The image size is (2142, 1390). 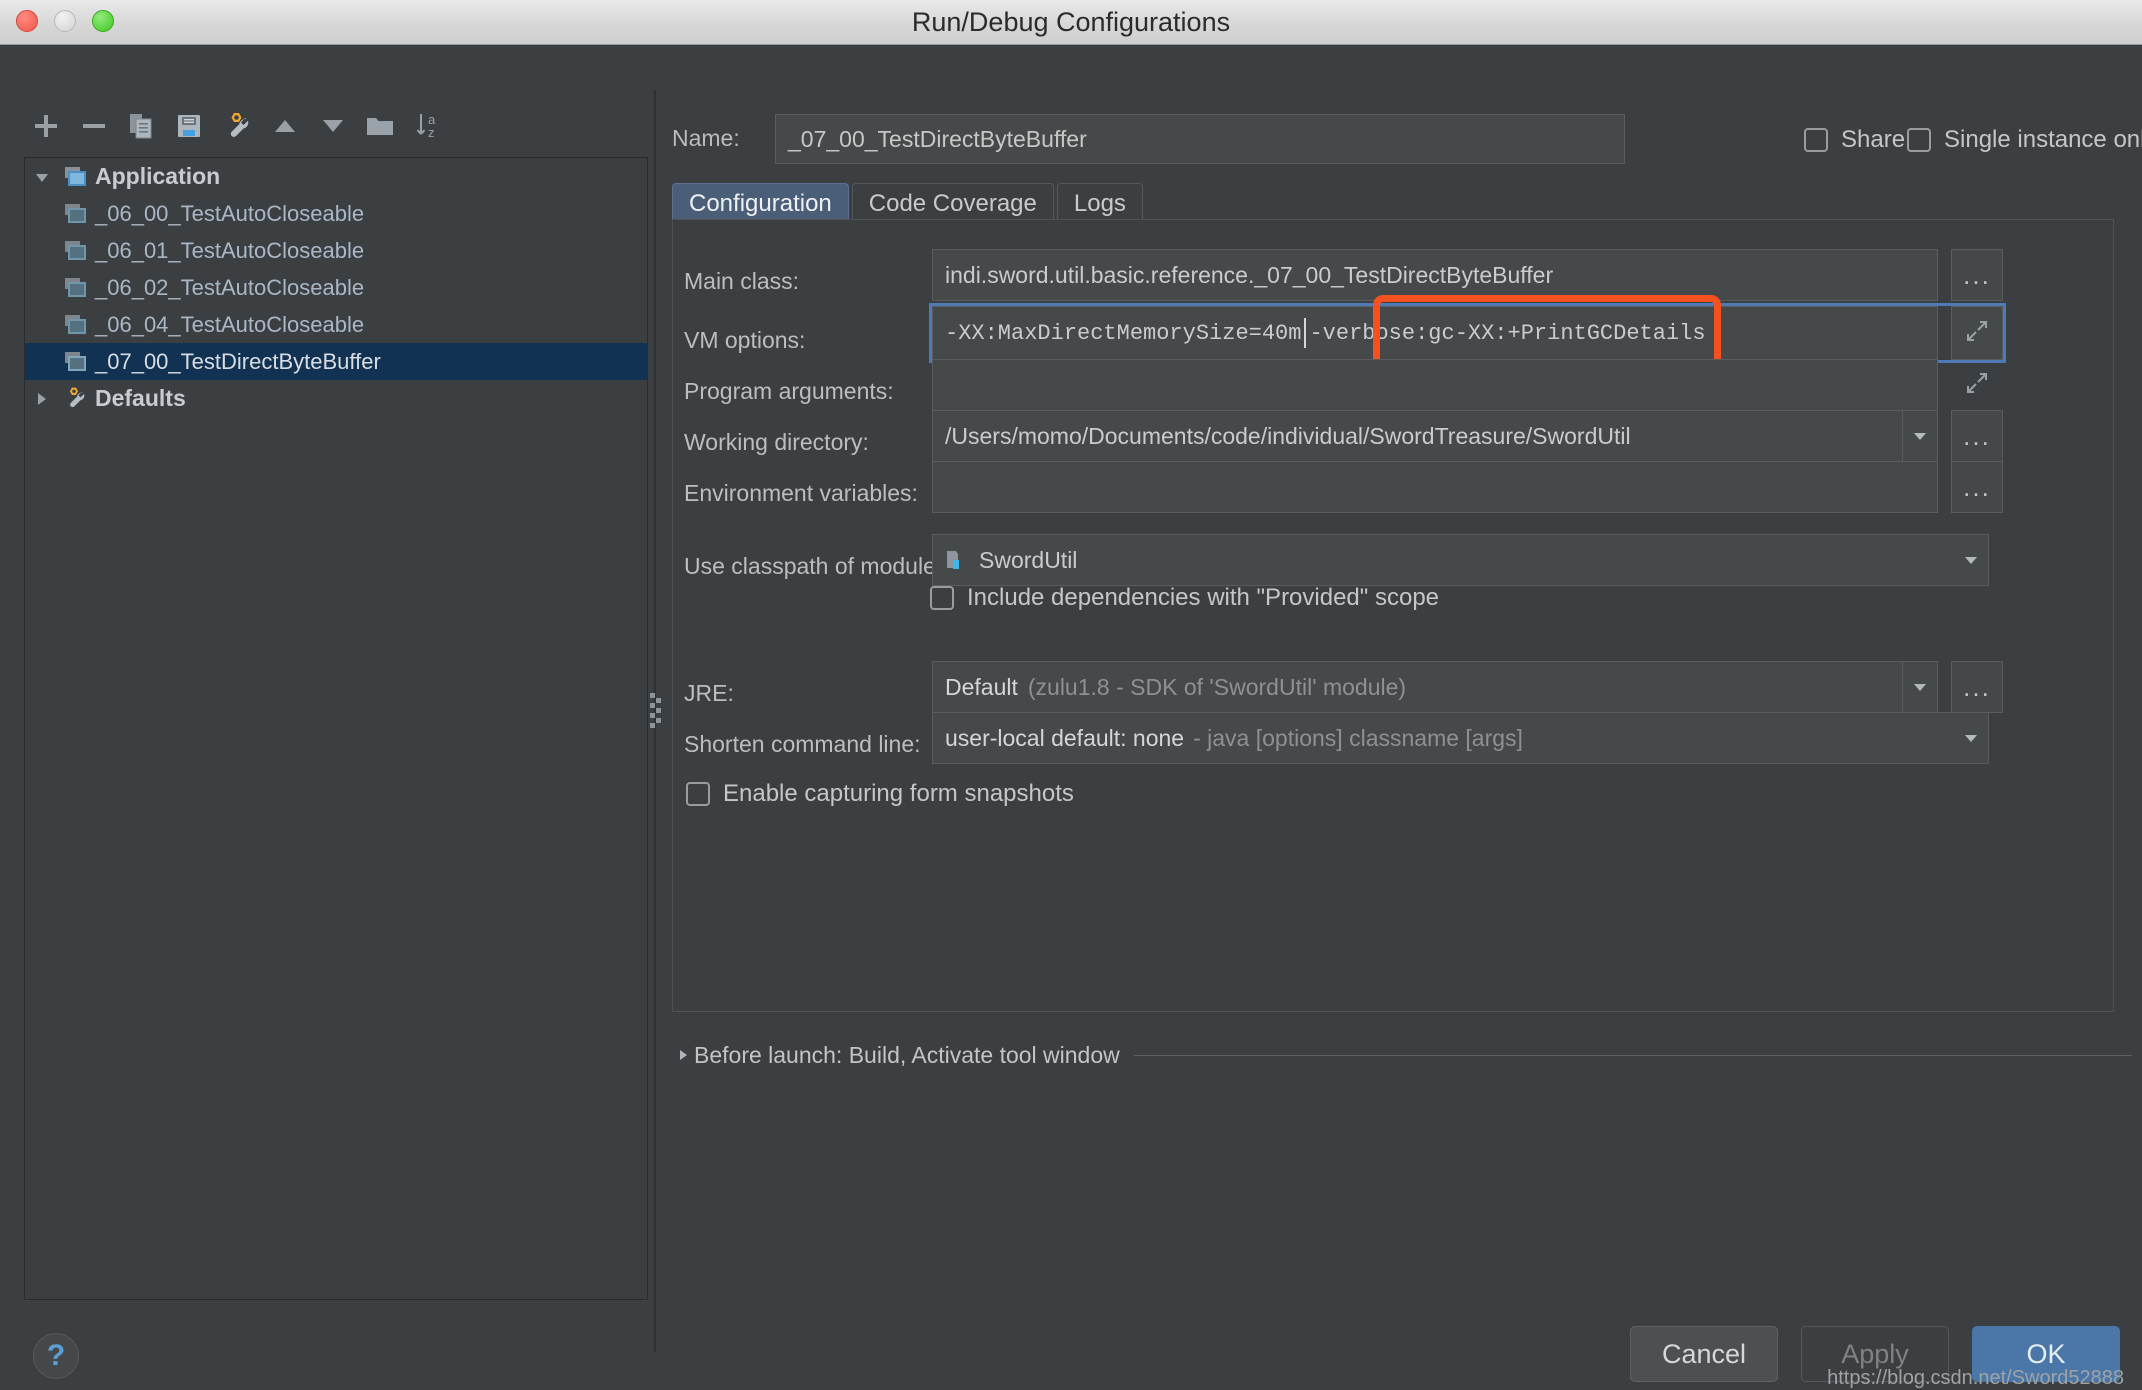 I want to click on tree-node-_06_01_TestAutoCloseable: _06_01_TestAutoCloseable, so click(x=336, y=250).